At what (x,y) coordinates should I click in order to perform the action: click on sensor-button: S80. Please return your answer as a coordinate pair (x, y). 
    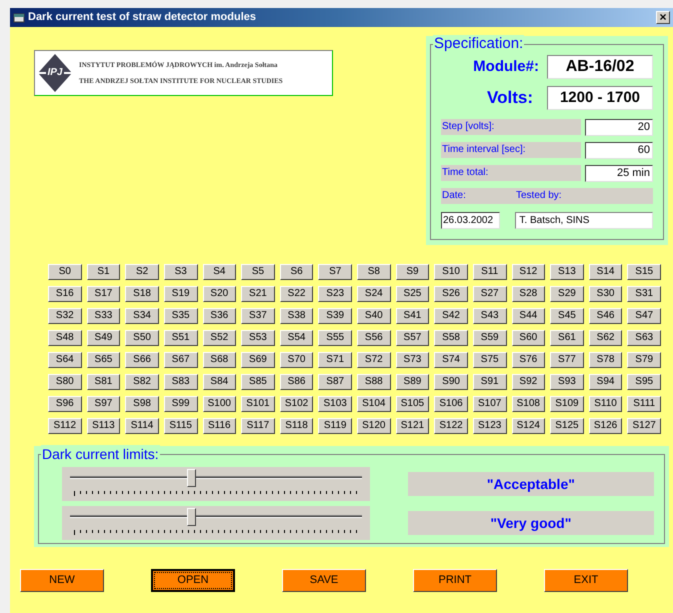
    Looking at the image, I should click on (65, 382).